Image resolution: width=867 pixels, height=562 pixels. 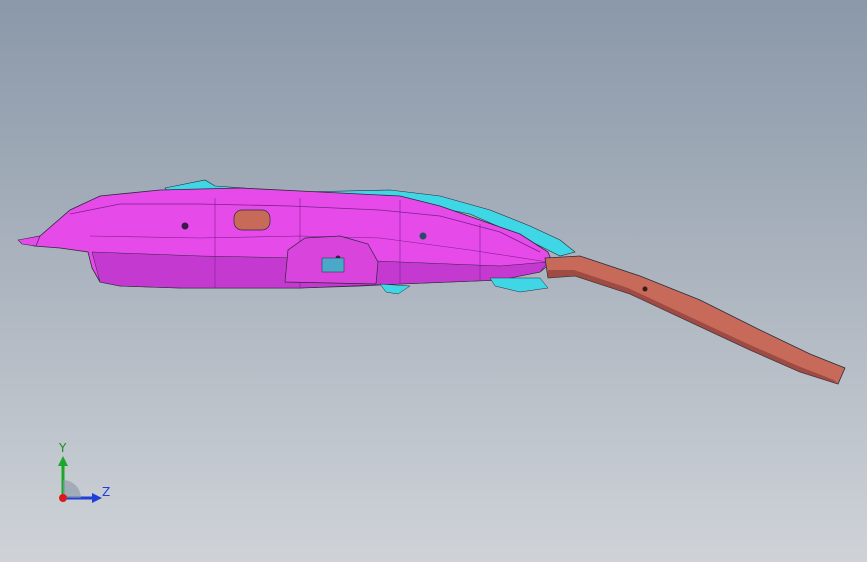 What do you see at coordinates (252, 220) in the screenshot?
I see `access-hole` at bounding box center [252, 220].